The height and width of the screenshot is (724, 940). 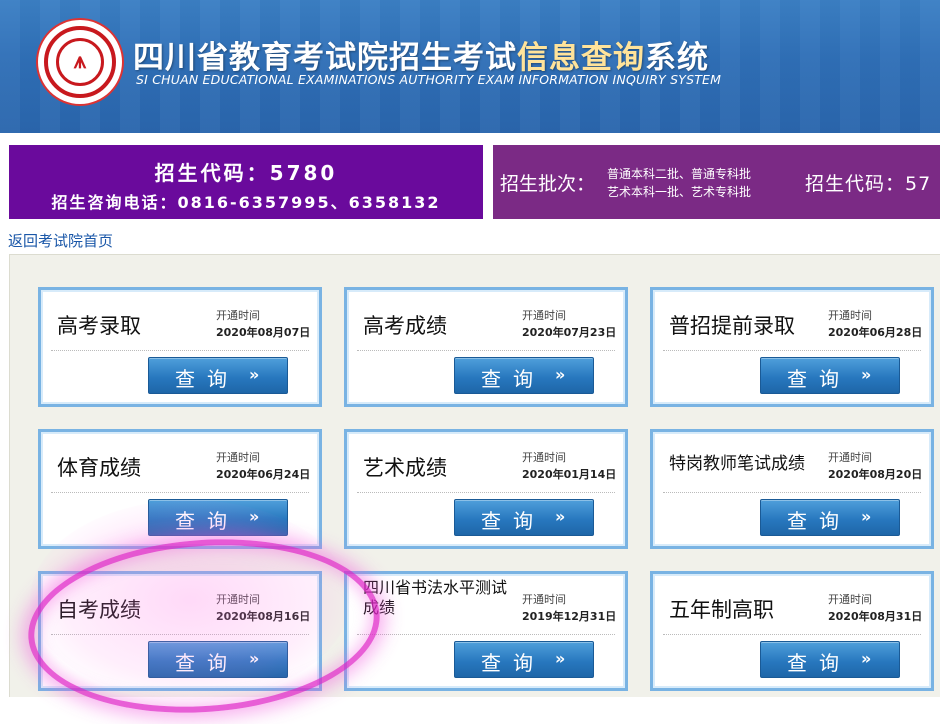 What do you see at coordinates (263, 616) in the screenshot?
I see `open-date: 2020年08月16日` at bounding box center [263, 616].